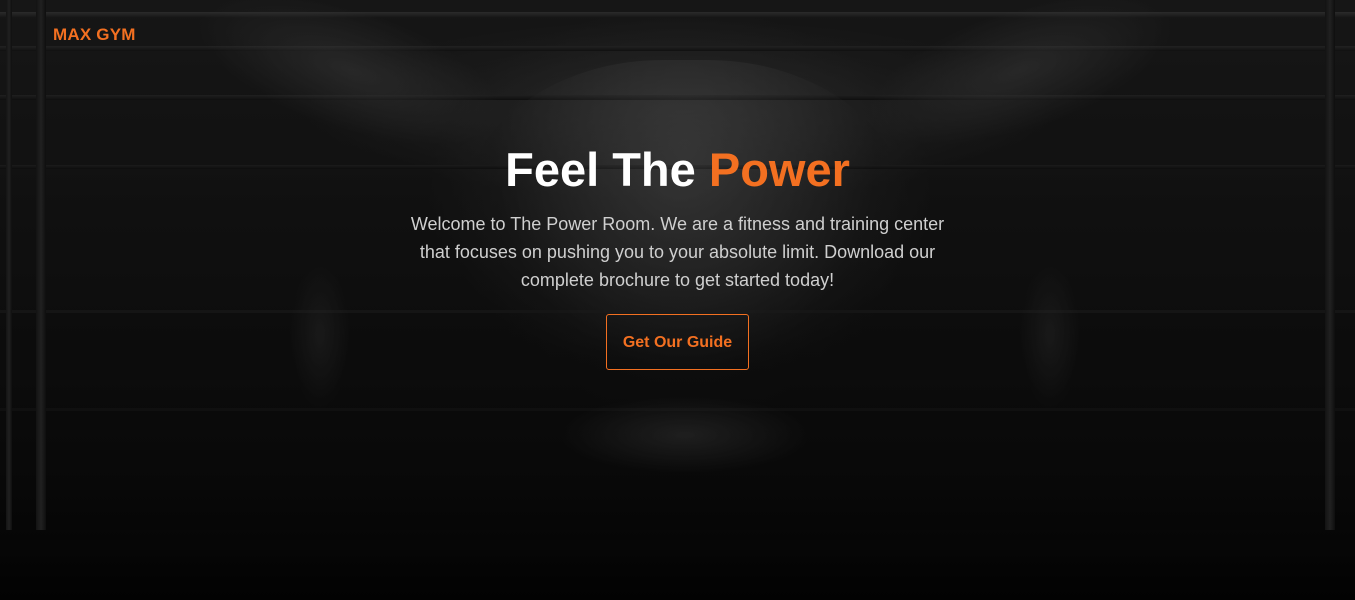 The image size is (1355, 600). What do you see at coordinates (677, 280) in the screenshot?
I see `intro-line: complete brochure to get started today!` at bounding box center [677, 280].